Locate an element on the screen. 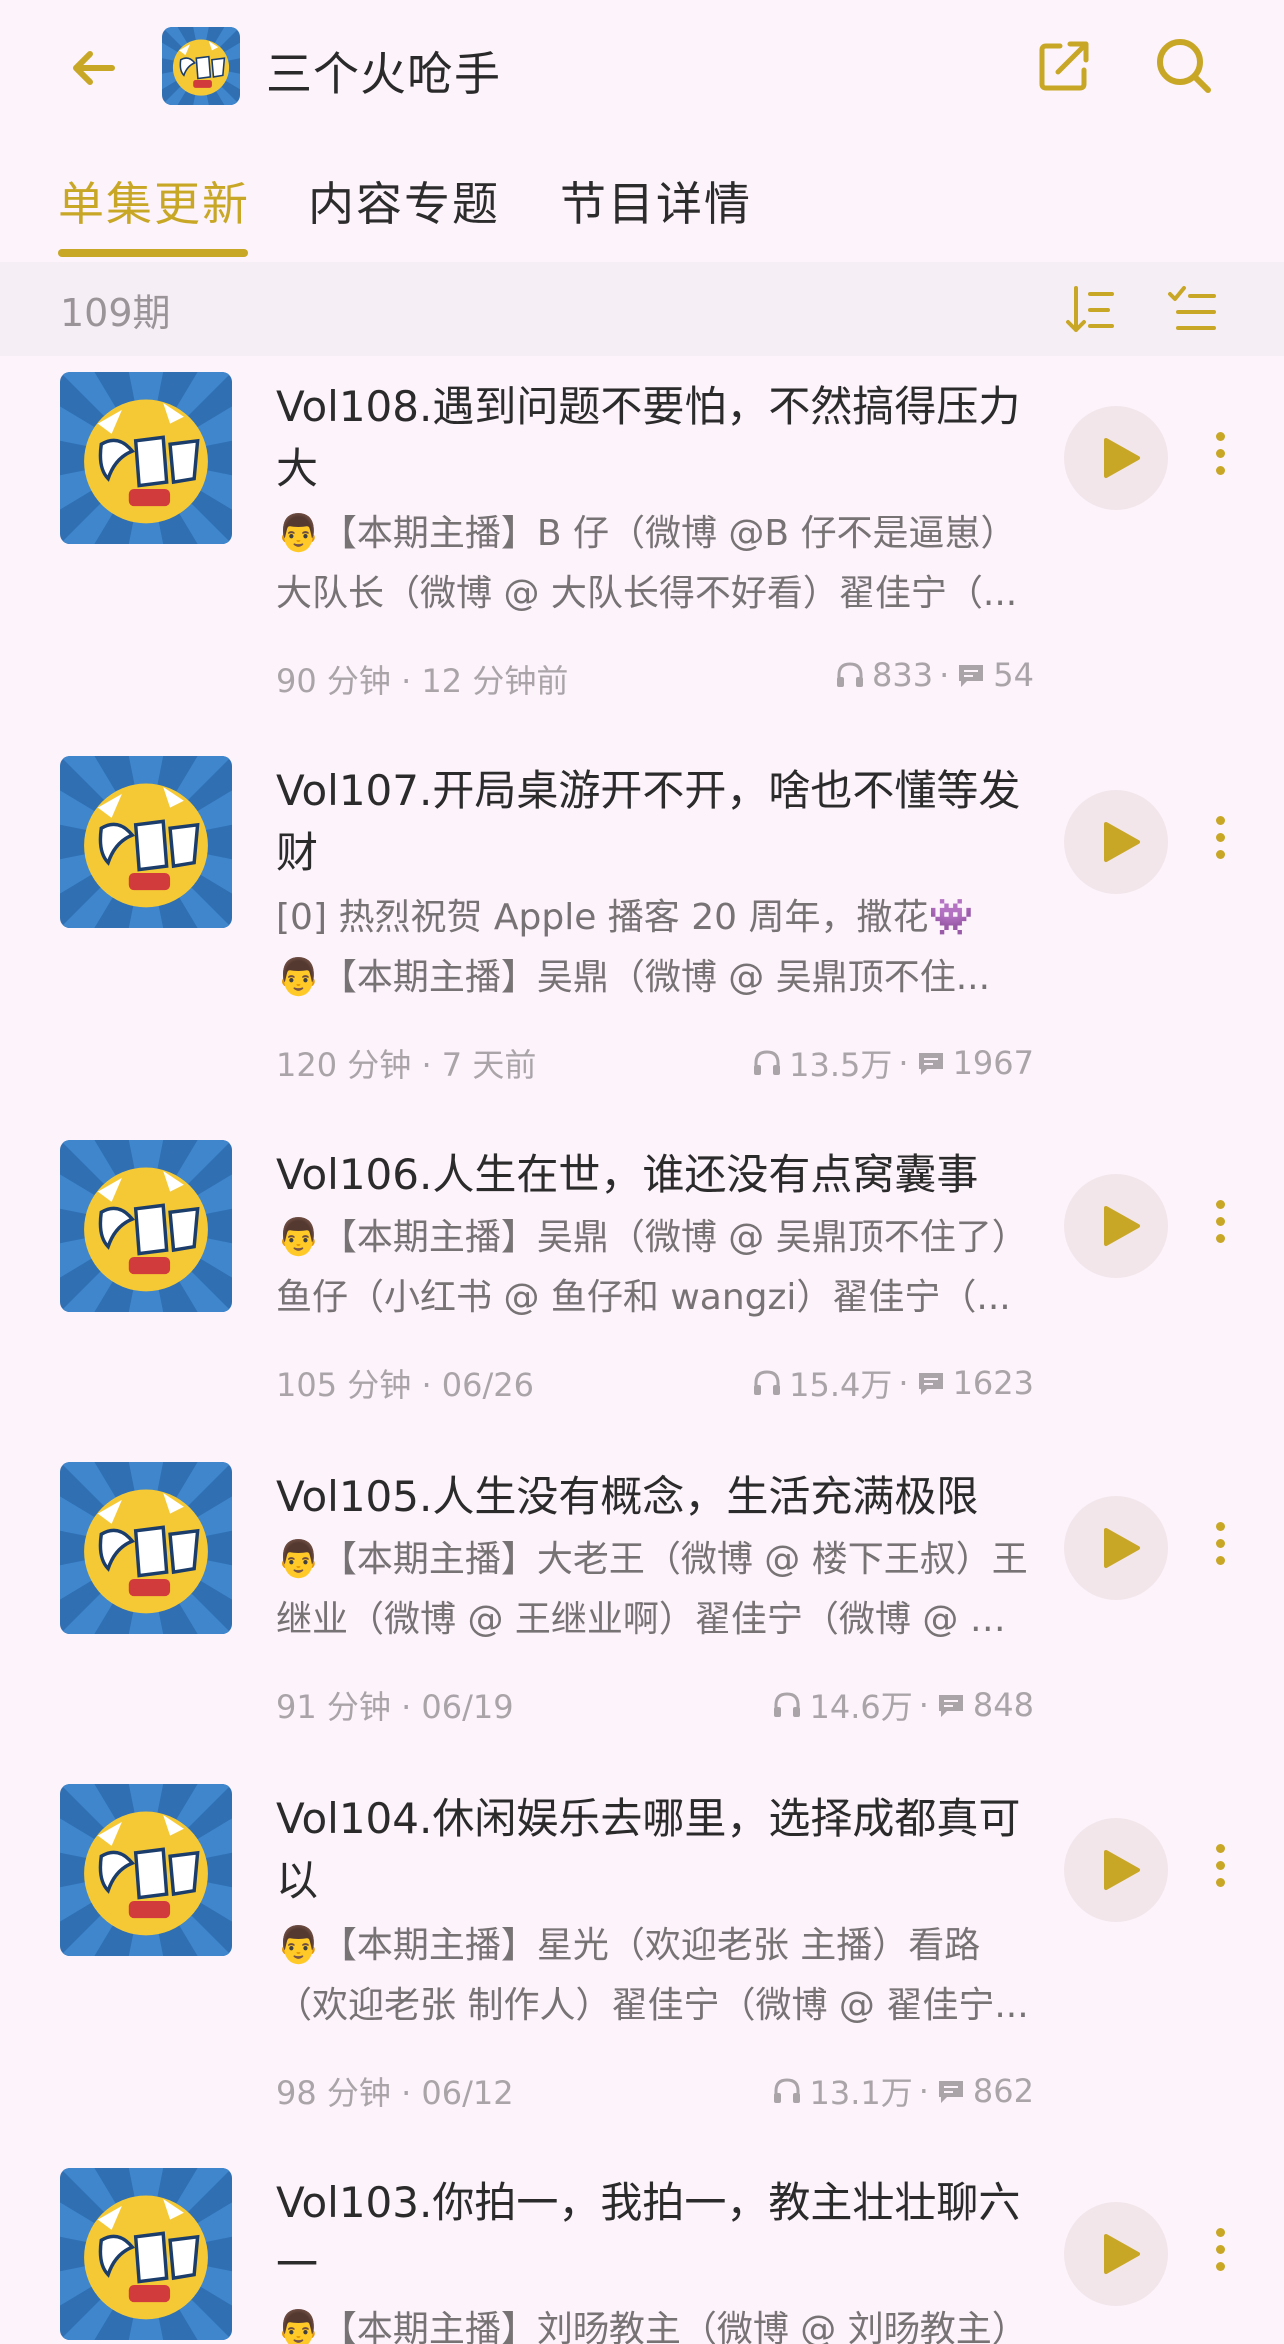  tab-topics: 内容专题 is located at coordinates (404, 201).